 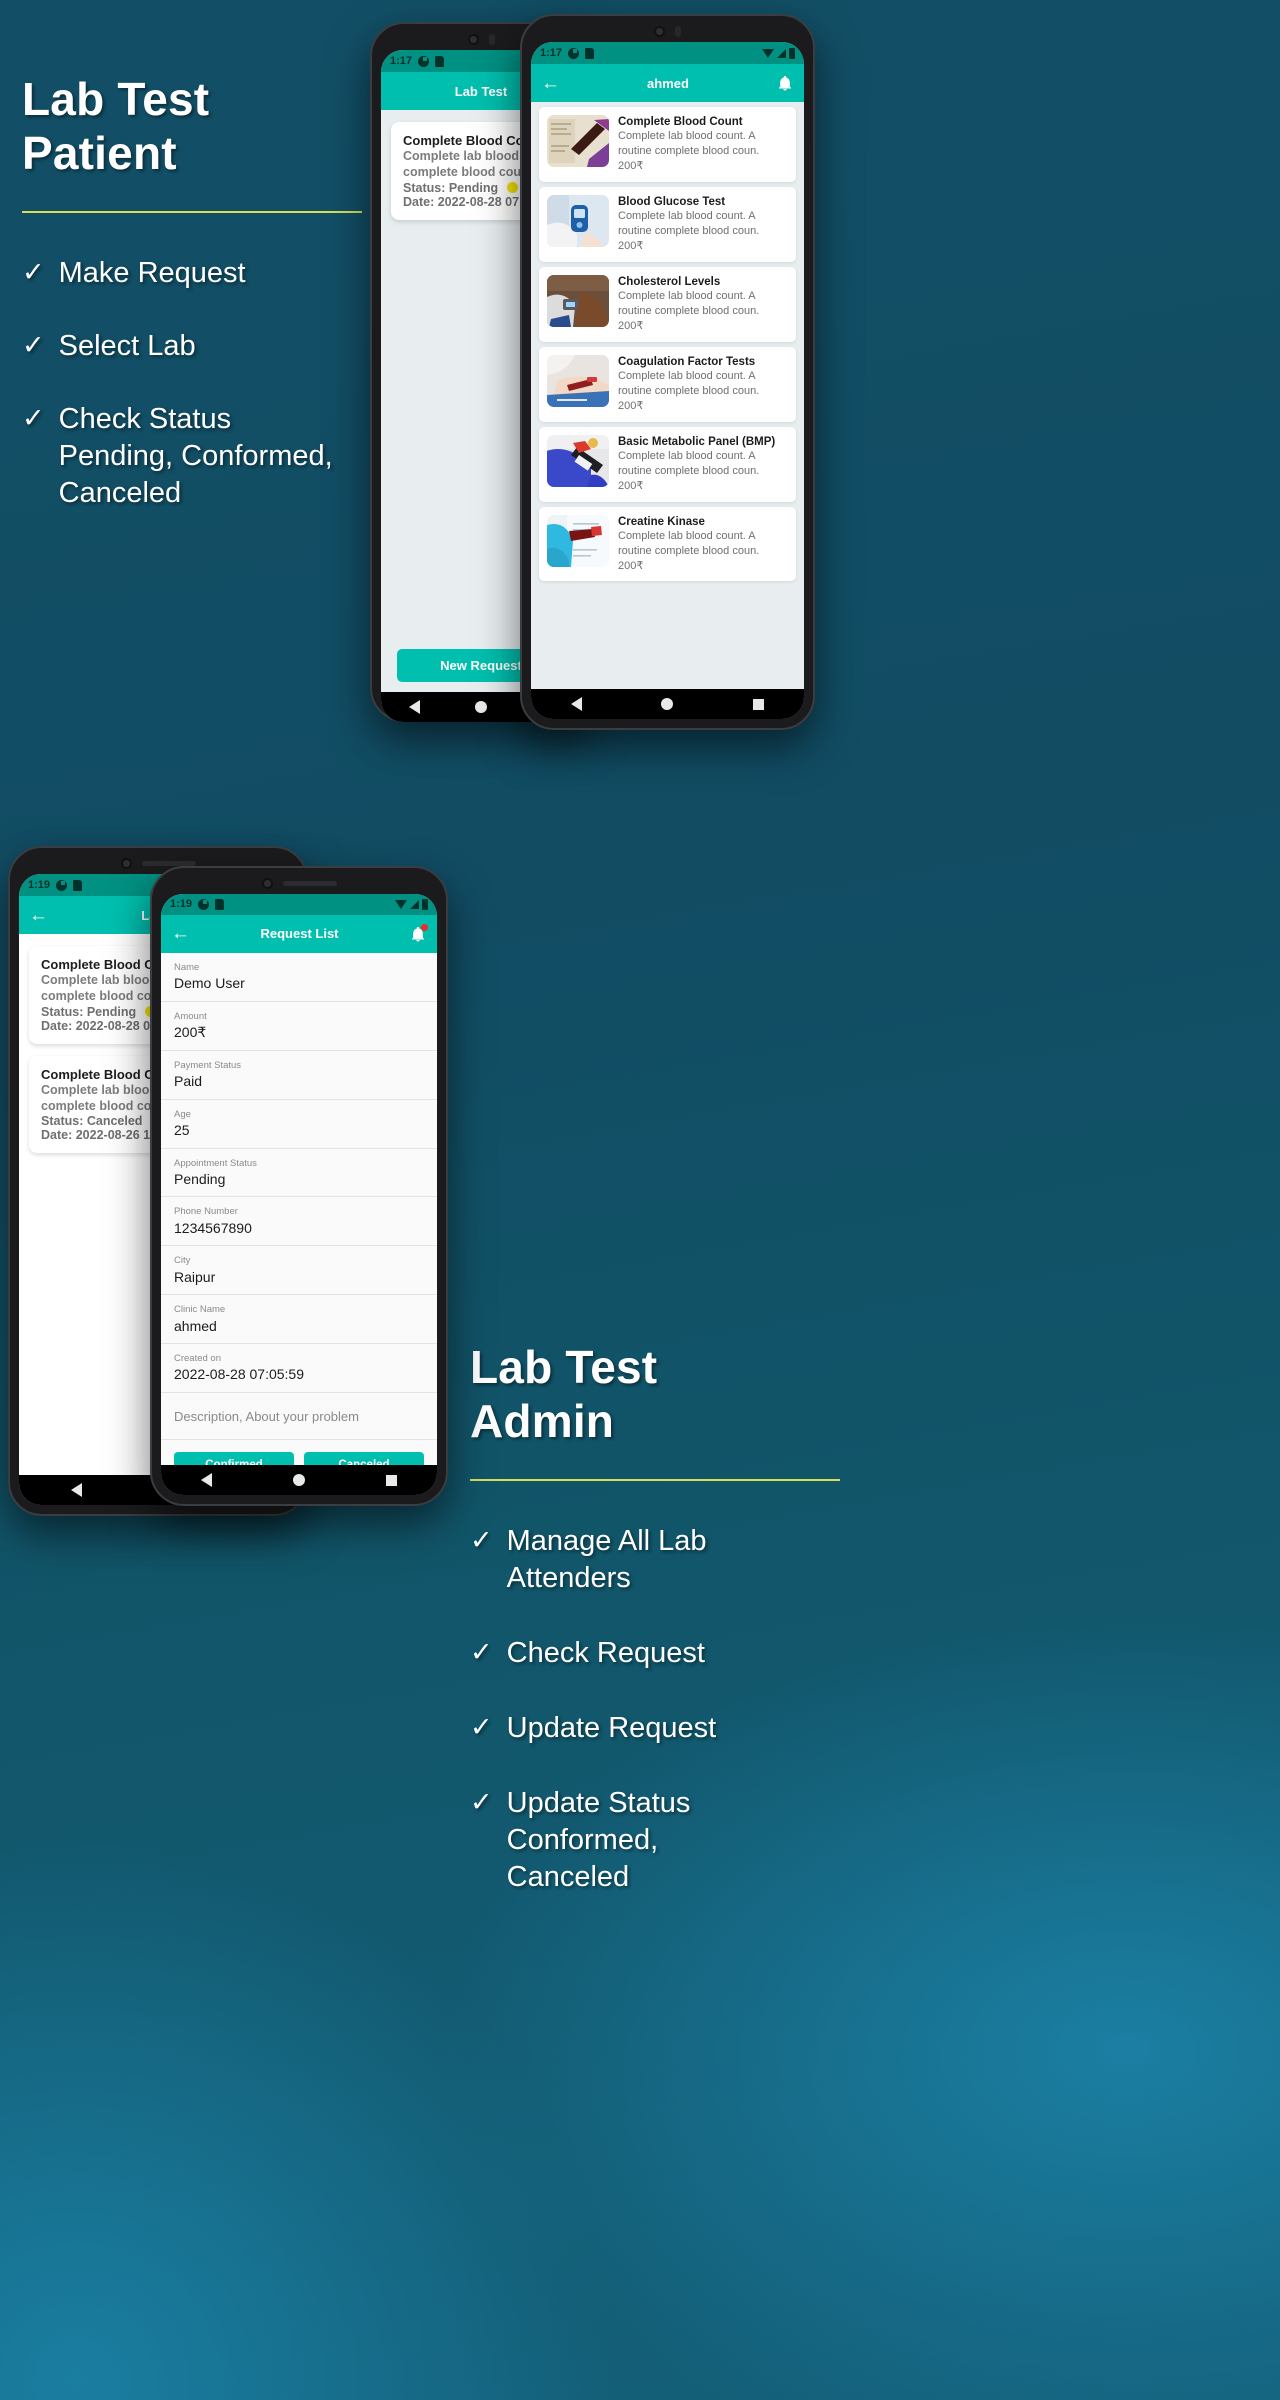 What do you see at coordinates (578, 220) in the screenshot?
I see `glucometer-photo` at bounding box center [578, 220].